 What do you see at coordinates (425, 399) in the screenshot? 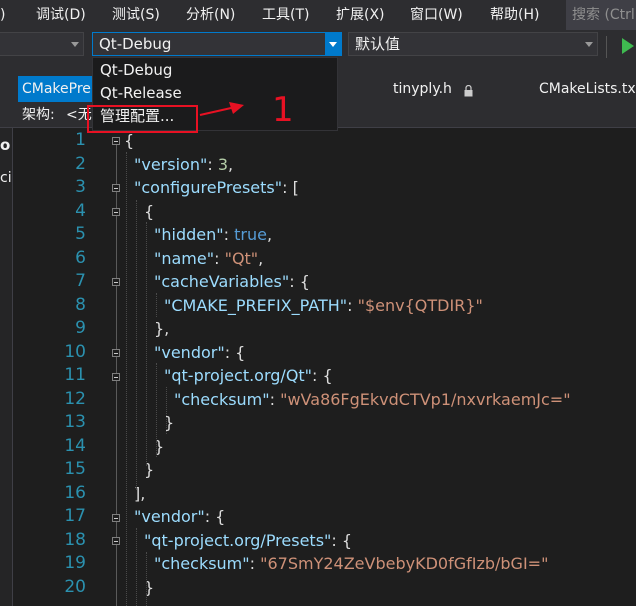
I see `code-token: "wVa86FgEkvdCTVp1/nxvrkaemJc="` at bounding box center [425, 399].